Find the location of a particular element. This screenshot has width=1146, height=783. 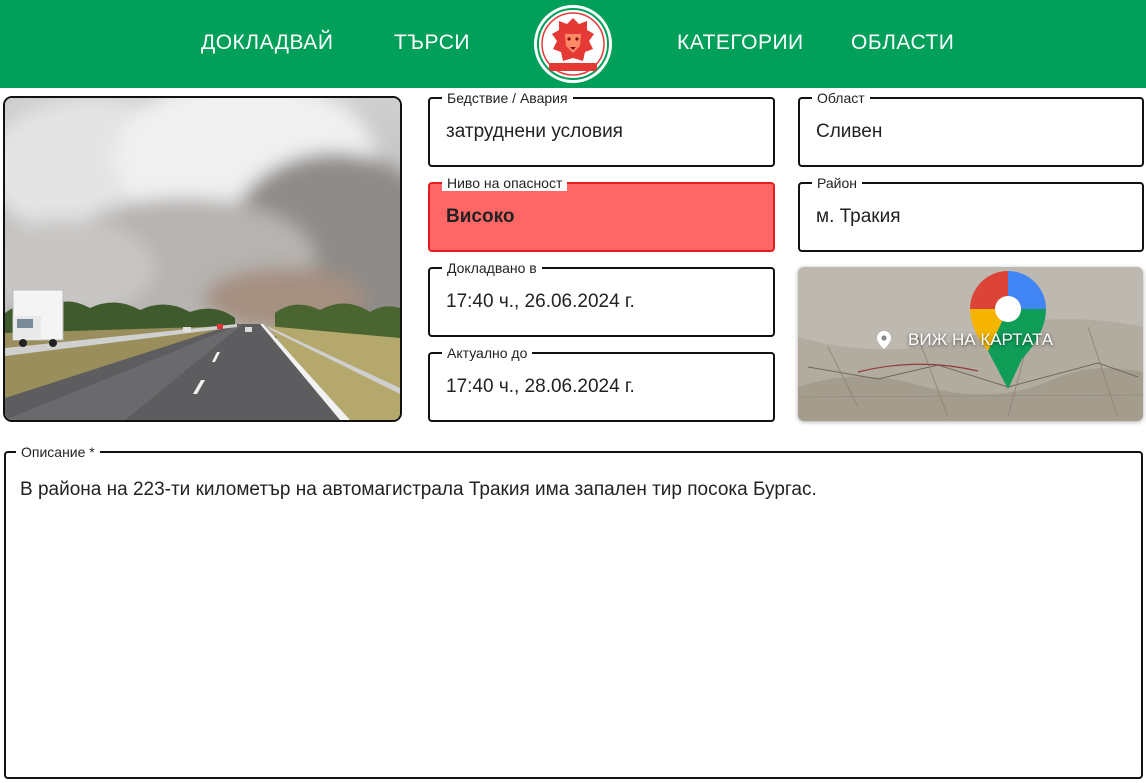

top-nav: ДОКЛАДВАЙ ТЪРСИ КАТЕГОРИИ ОБЛАСТИ is located at coordinates (573, 44).